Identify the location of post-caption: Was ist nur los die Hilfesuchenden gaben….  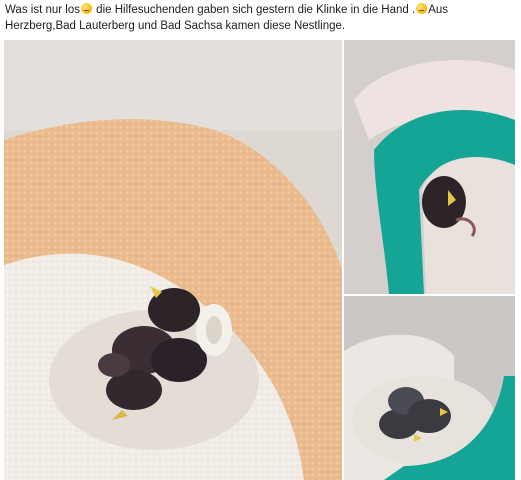
(260, 18).